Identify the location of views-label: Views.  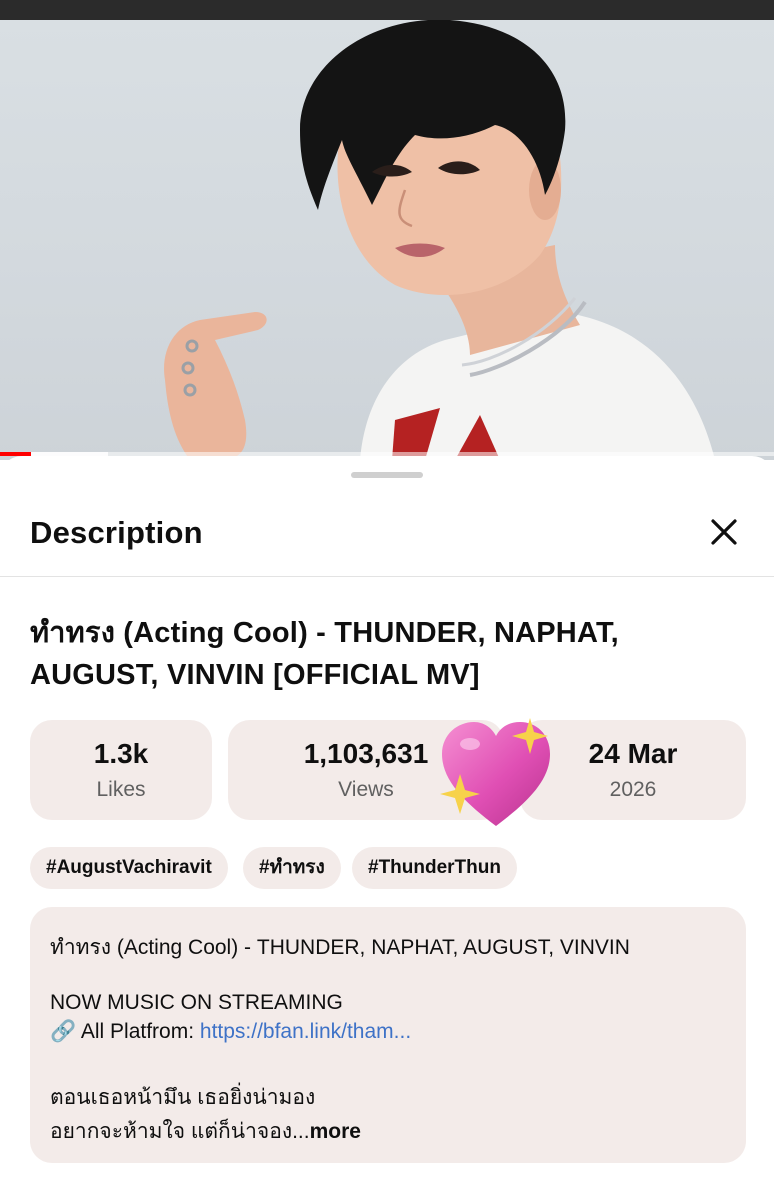
(366, 789).